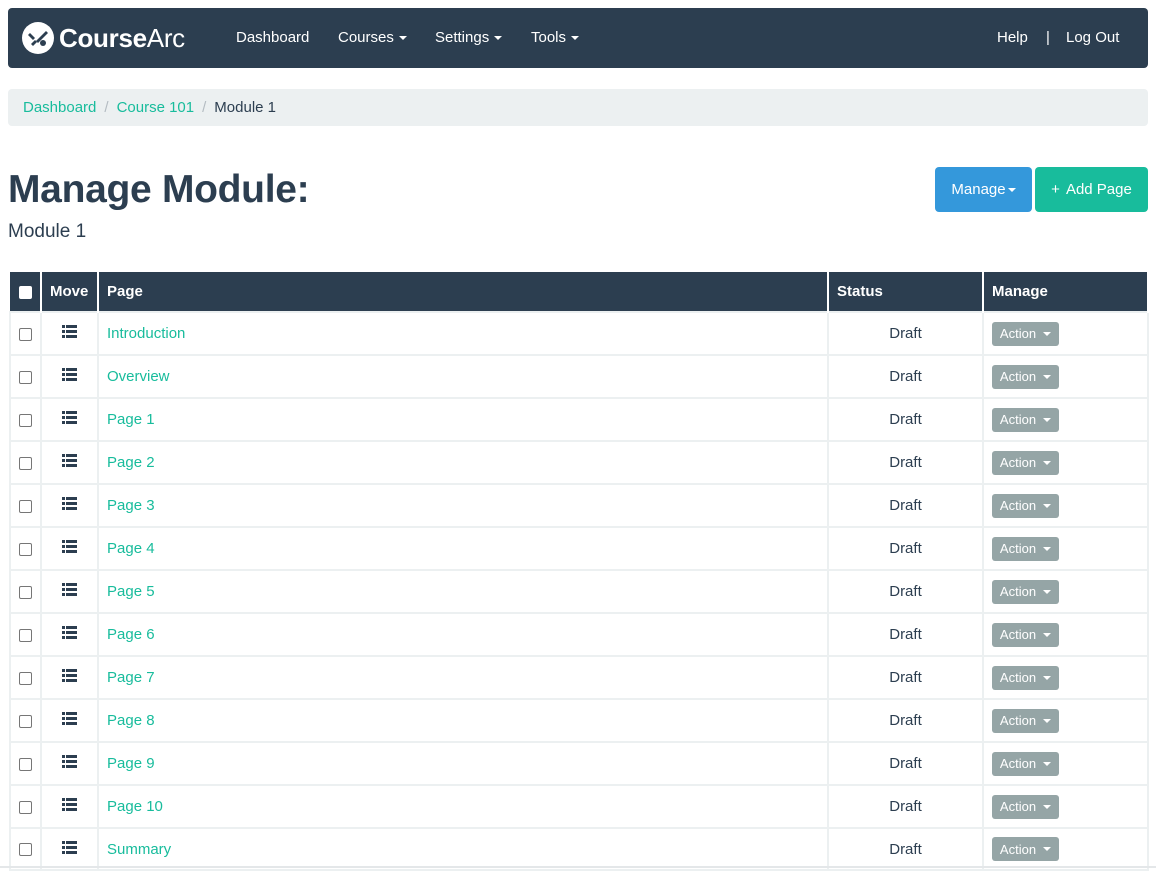  Describe the element at coordinates (131, 763) in the screenshot. I see `page-link: Page 9` at that location.